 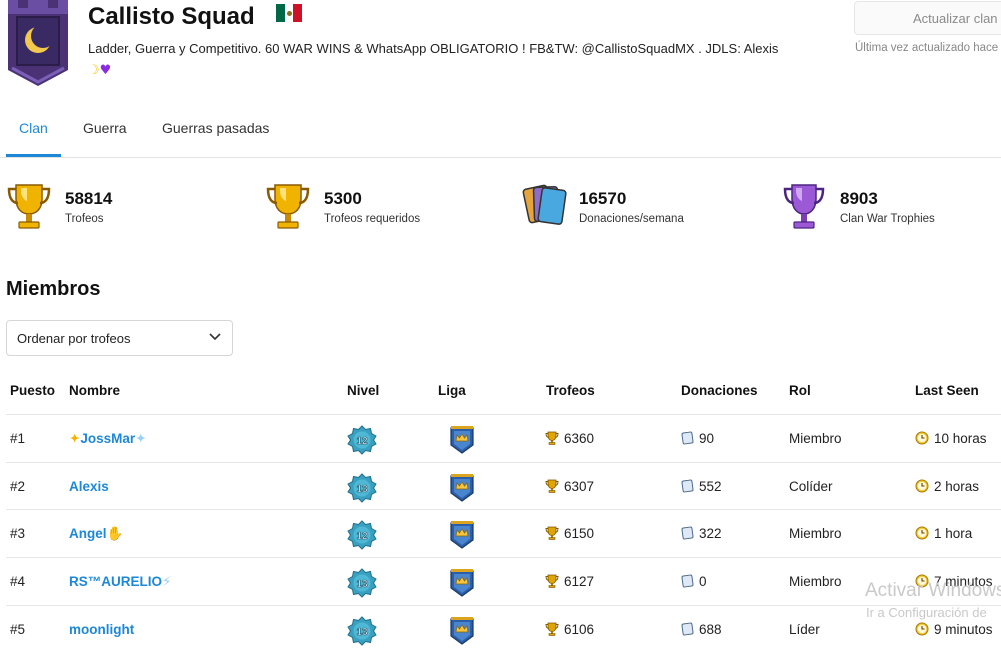 I want to click on member-name-text: JossMar, so click(x=108, y=438).